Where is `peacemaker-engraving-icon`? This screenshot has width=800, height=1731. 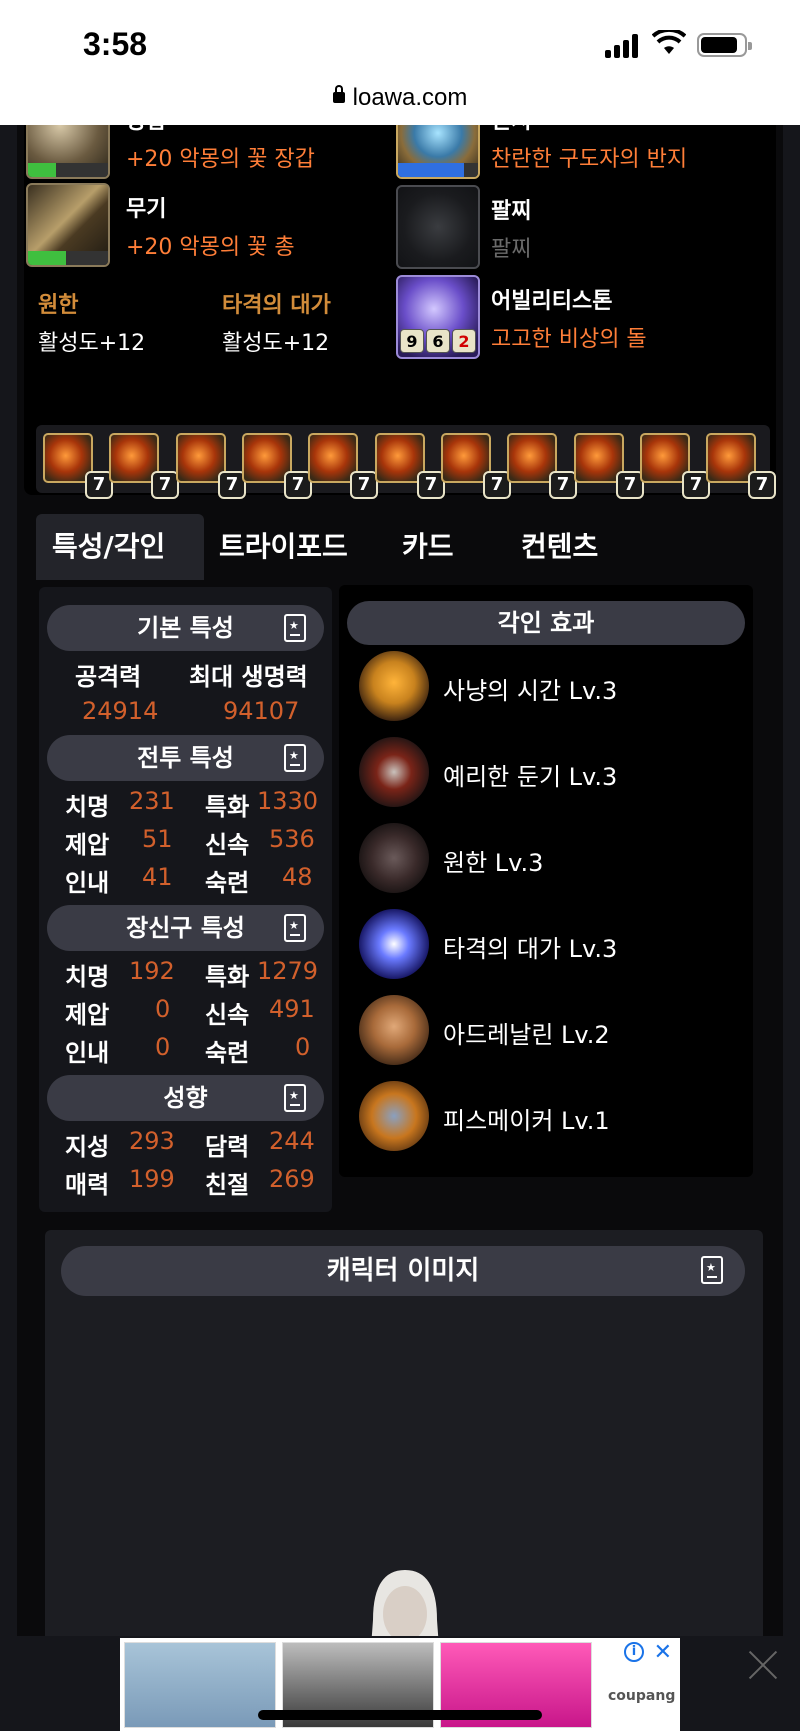
peacemaker-engraving-icon is located at coordinates (394, 1116).